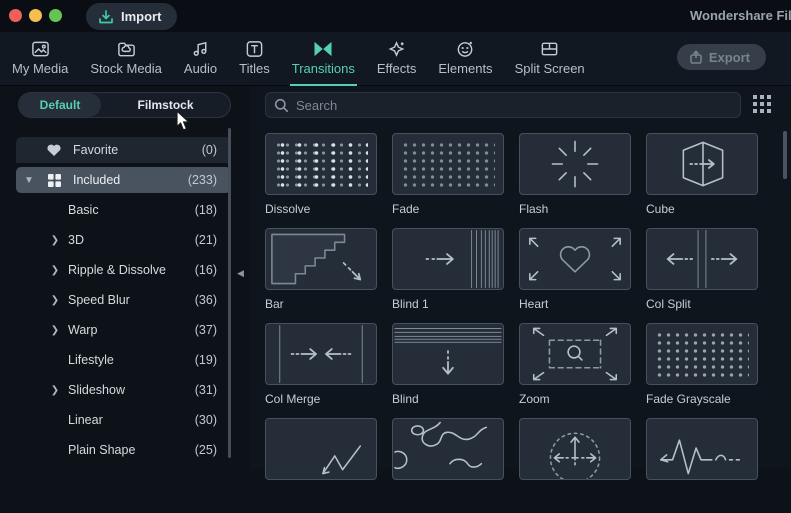  I want to click on staircase-arrow-icon, so click(316, 259).